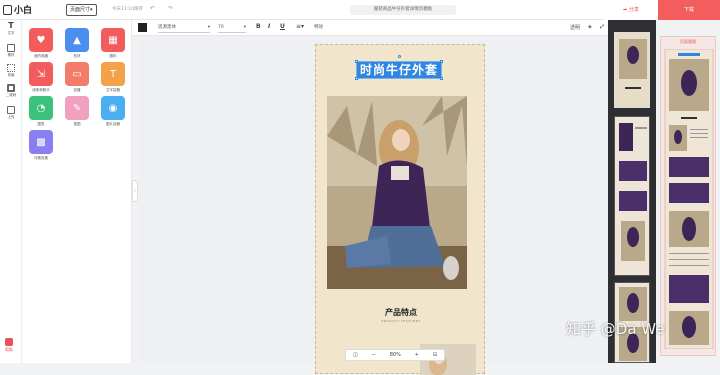 This screenshot has width=720, height=375. What do you see at coordinates (113, 77) in the screenshot?
I see `tile-text-containers: T 文字容器` at bounding box center [113, 77].